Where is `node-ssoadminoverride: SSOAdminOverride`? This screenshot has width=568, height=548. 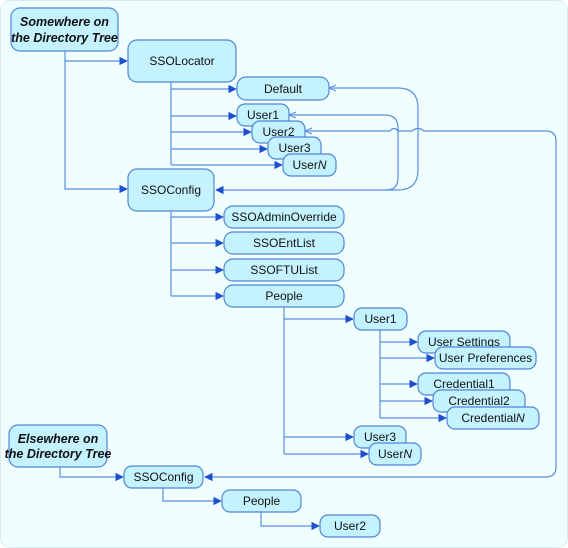
node-ssoadminoverride: SSOAdminOverride is located at coordinates (284, 217).